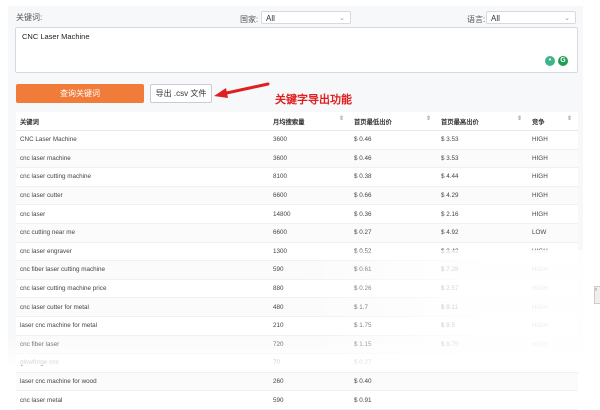 This screenshot has width=600, height=410. I want to click on side-collapse-tab: ‹, so click(597, 295).